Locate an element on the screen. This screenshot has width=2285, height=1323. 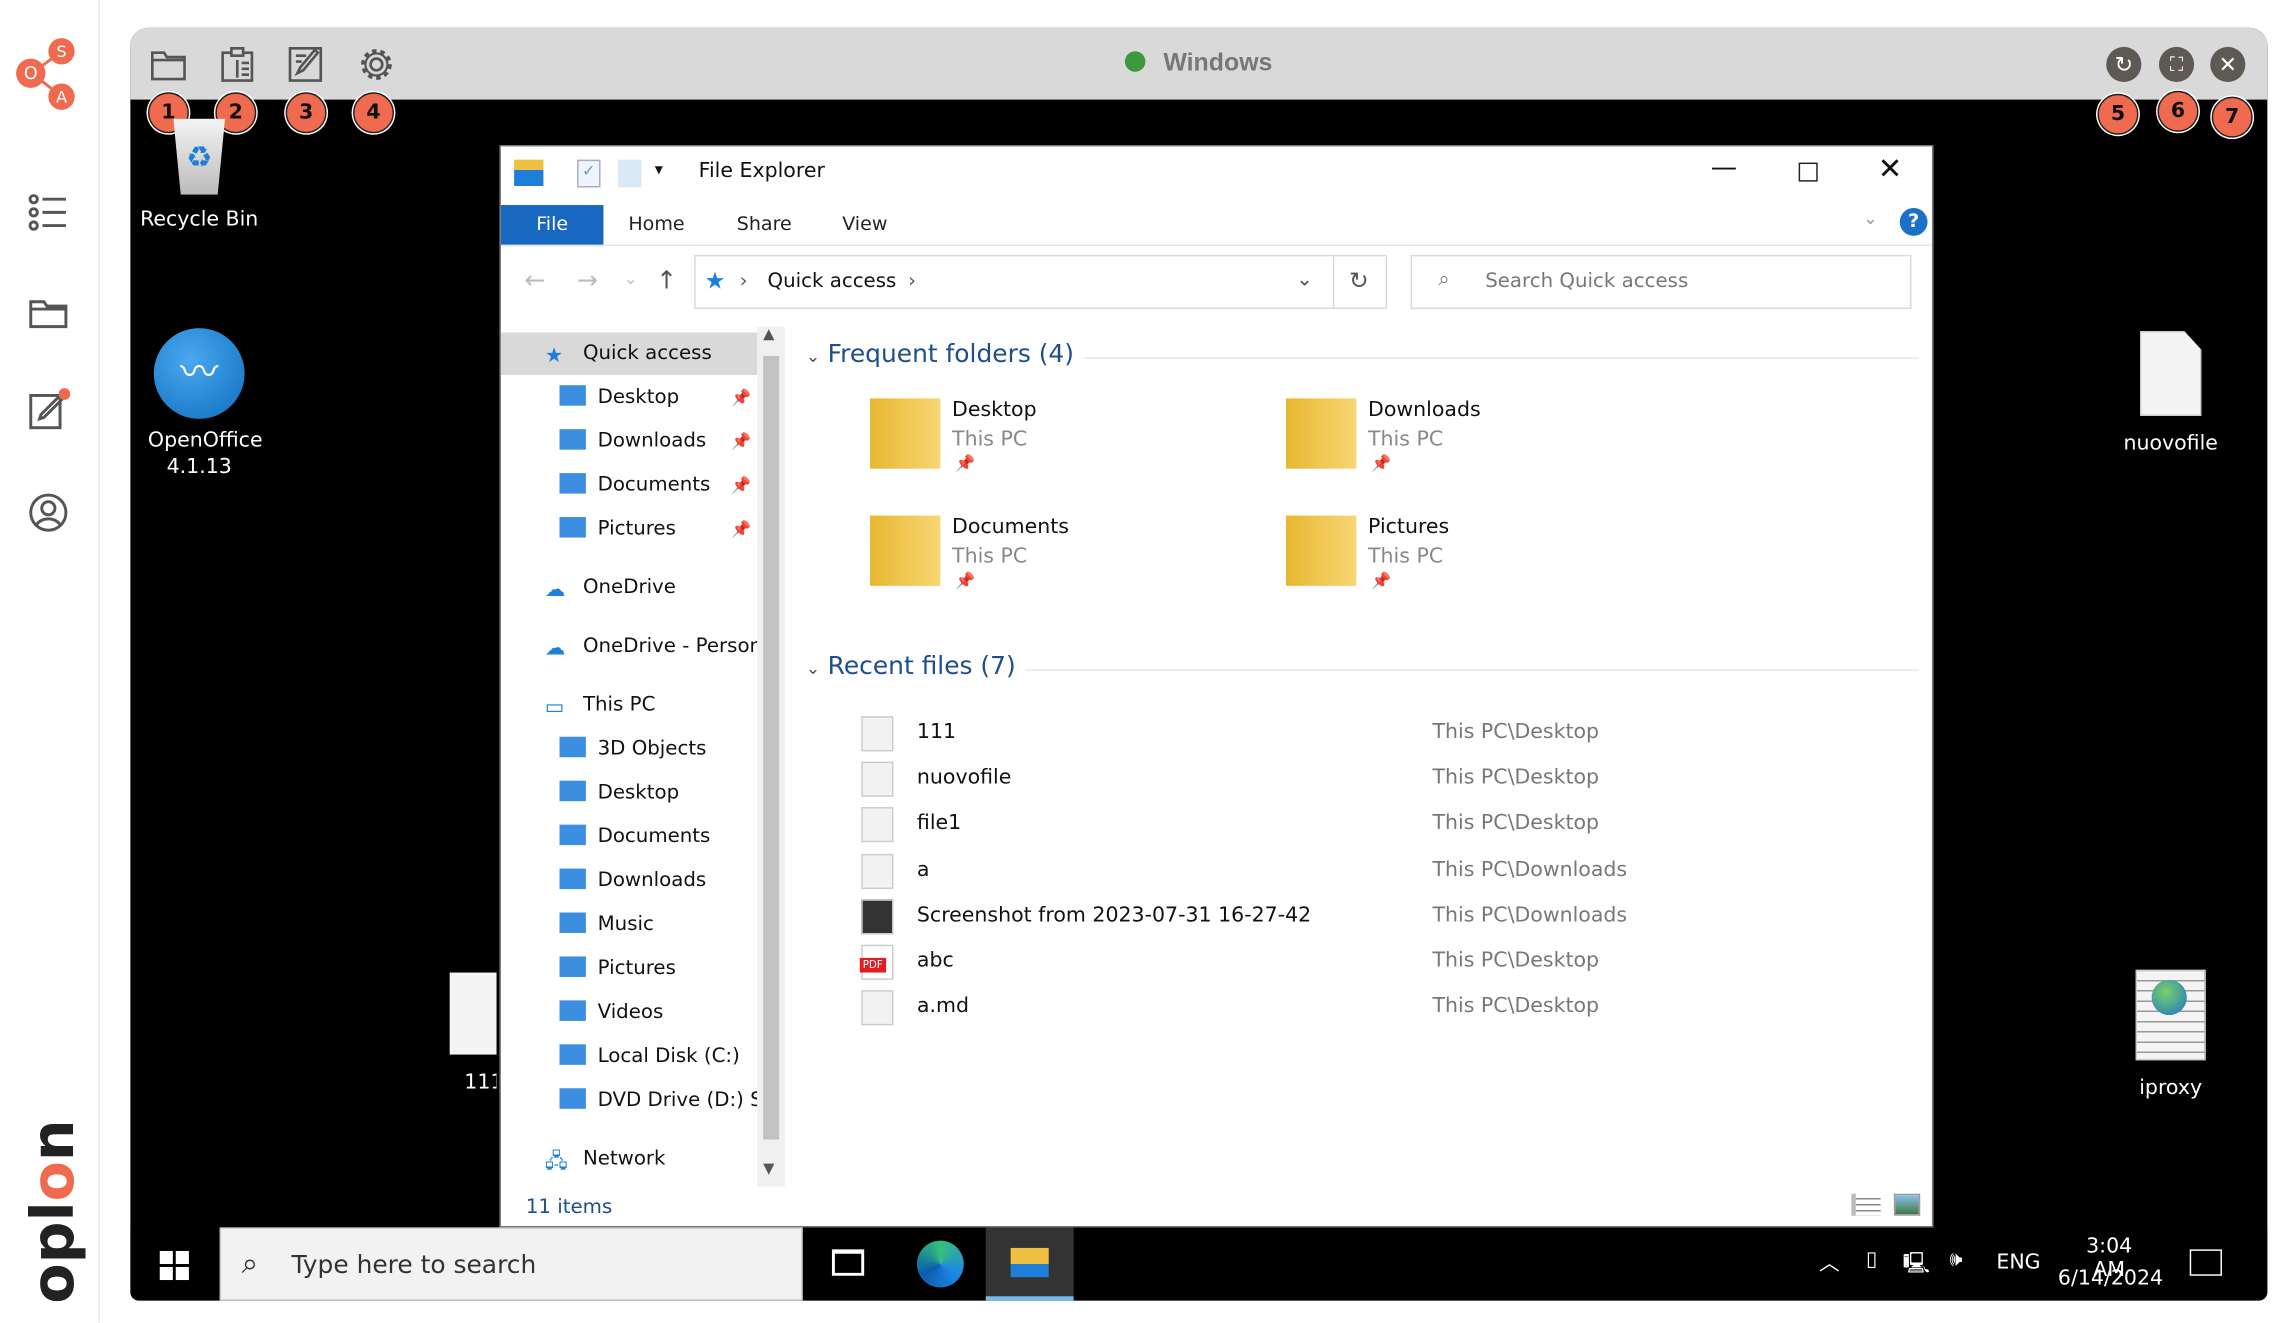
tab-view: View is located at coordinates (864, 225).